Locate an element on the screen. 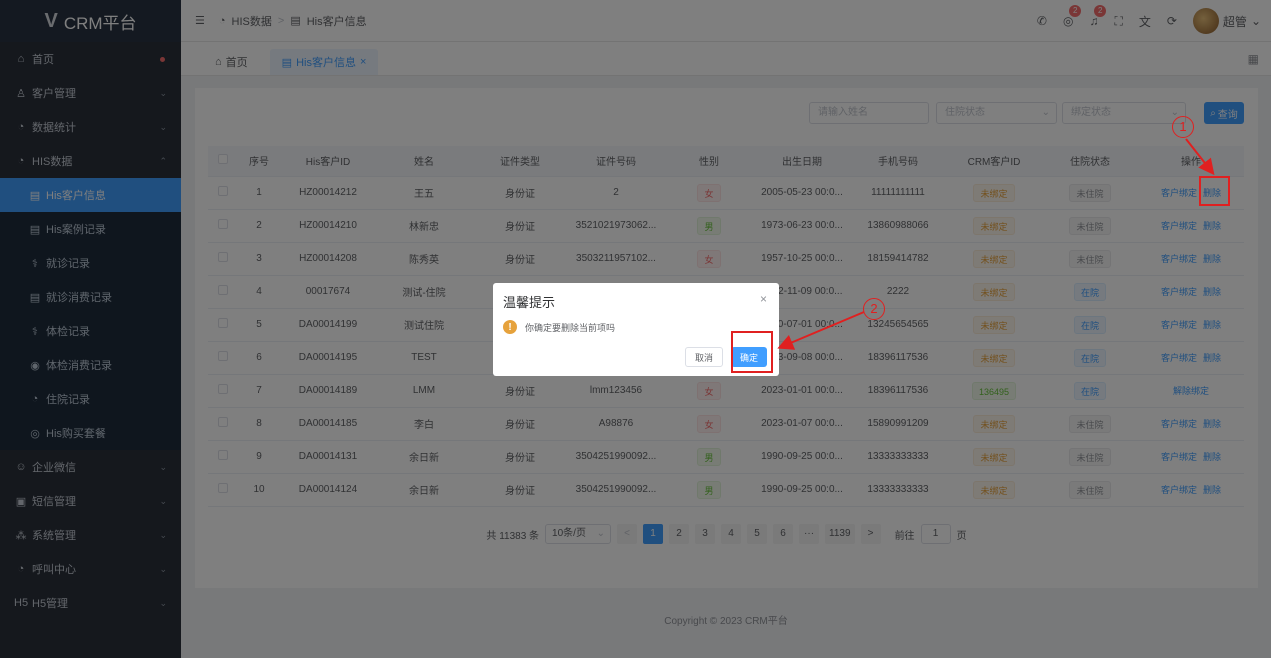 Image resolution: width=1271 pixels, height=658 pixels. dialog-body: ! 你确定要删除当前项吗 is located at coordinates (559, 327).